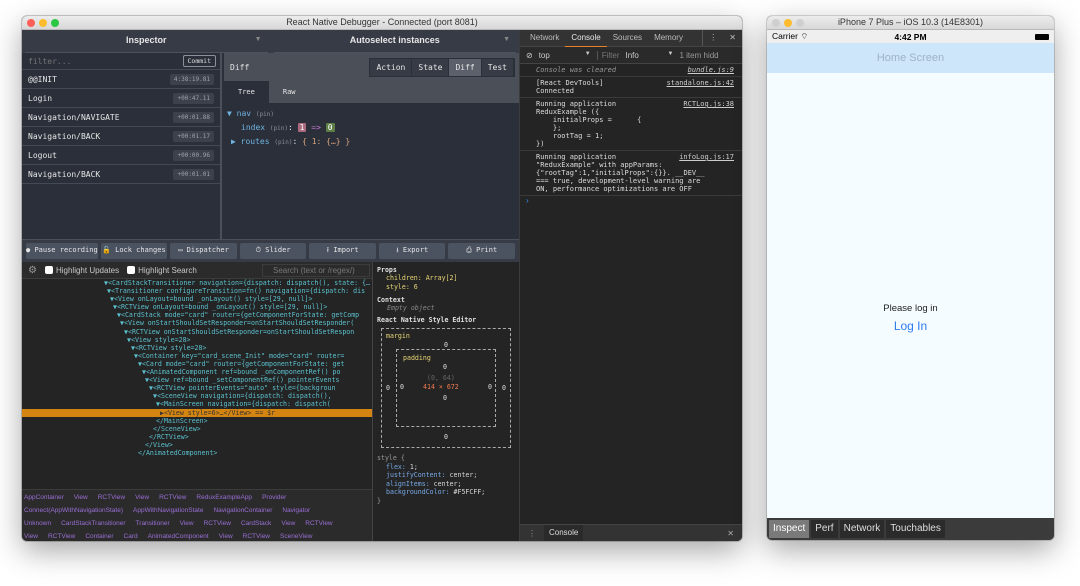 The width and height of the screenshot is (1080, 586). I want to click on action-item: Navigation/BACK +00:01.17, so click(121, 136).